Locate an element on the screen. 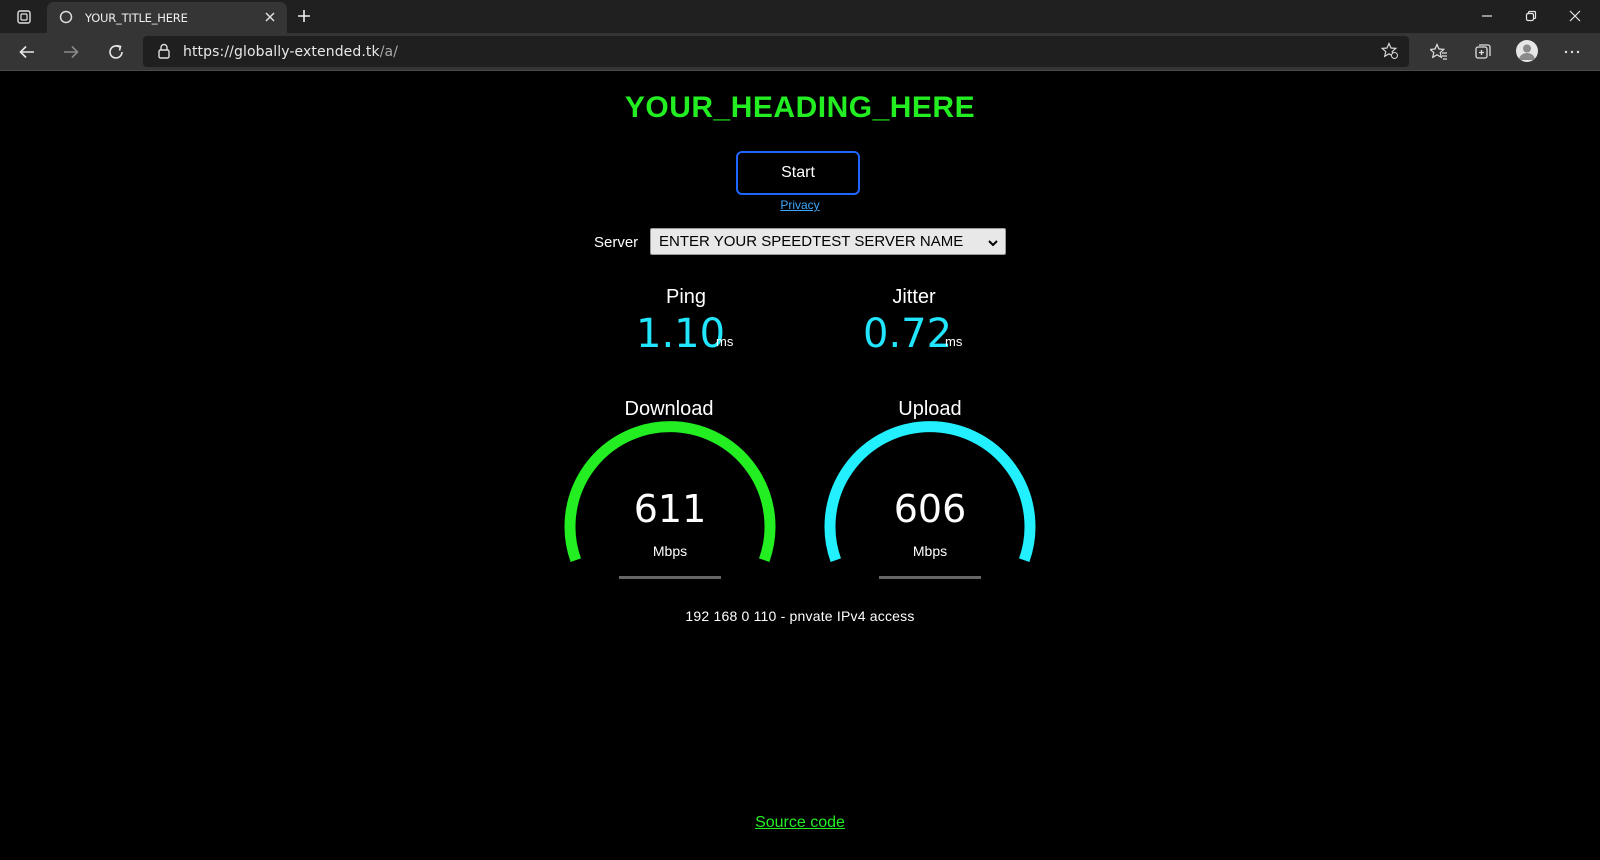  upload-progress-bar is located at coordinates (930, 577).